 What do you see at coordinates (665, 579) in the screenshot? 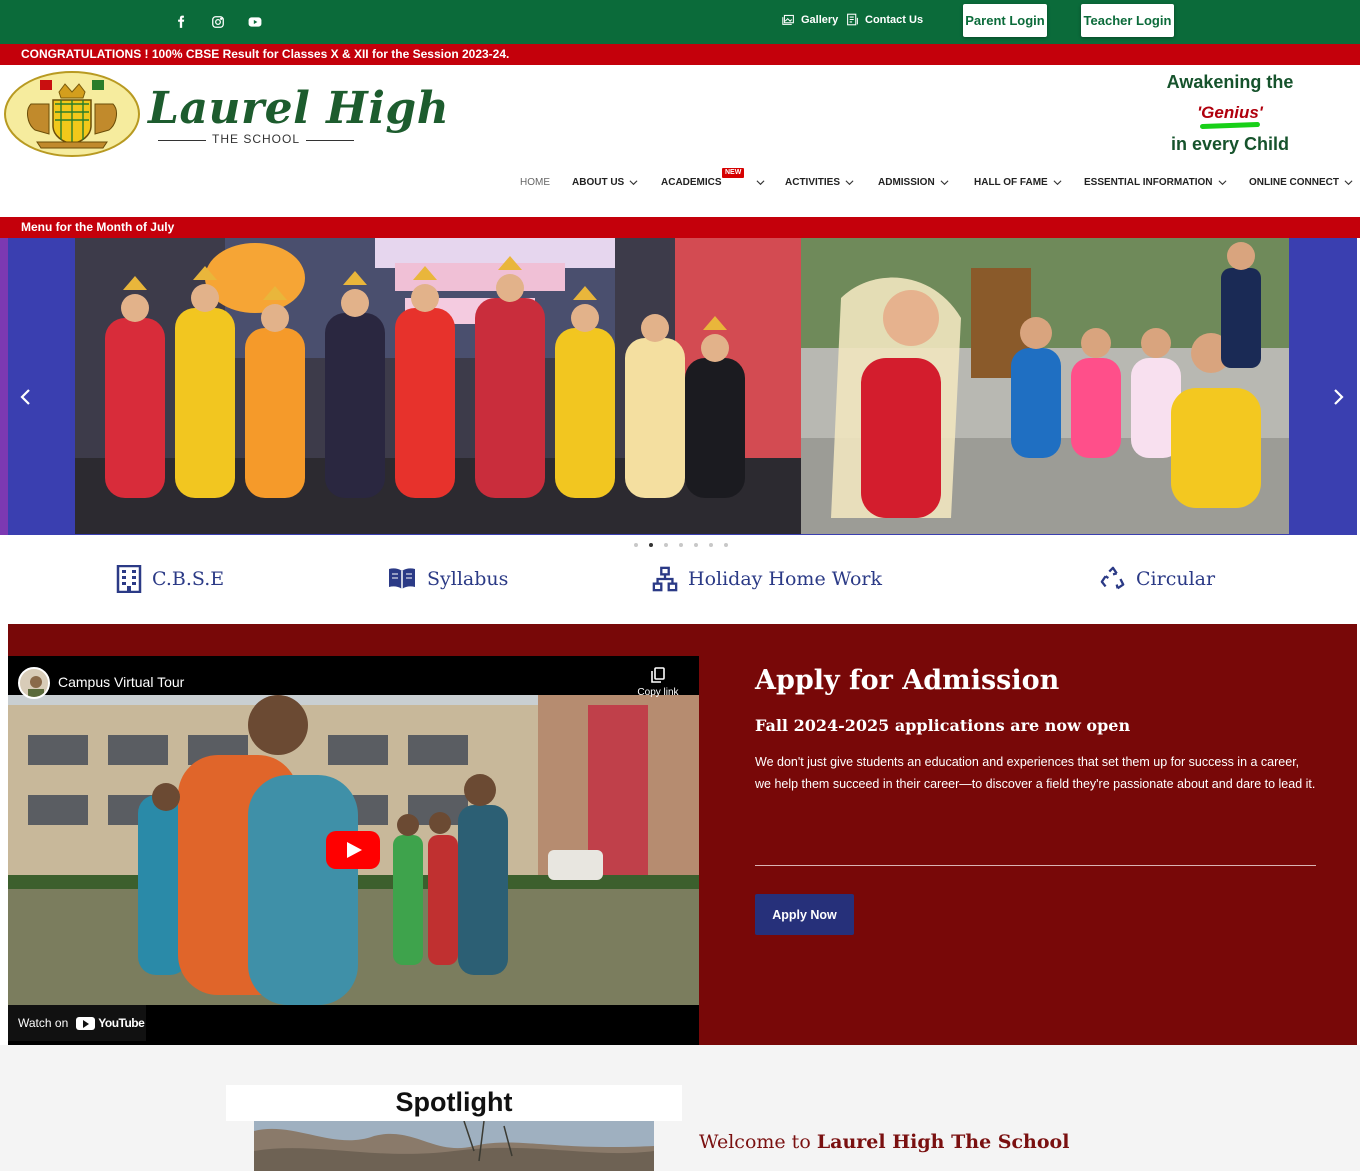
I see `sitemap-icon` at bounding box center [665, 579].